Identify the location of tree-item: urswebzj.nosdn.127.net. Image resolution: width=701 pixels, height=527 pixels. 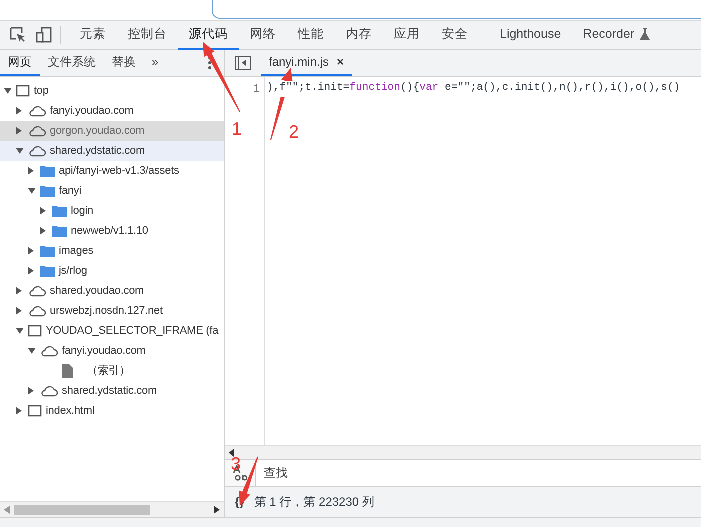
(112, 311).